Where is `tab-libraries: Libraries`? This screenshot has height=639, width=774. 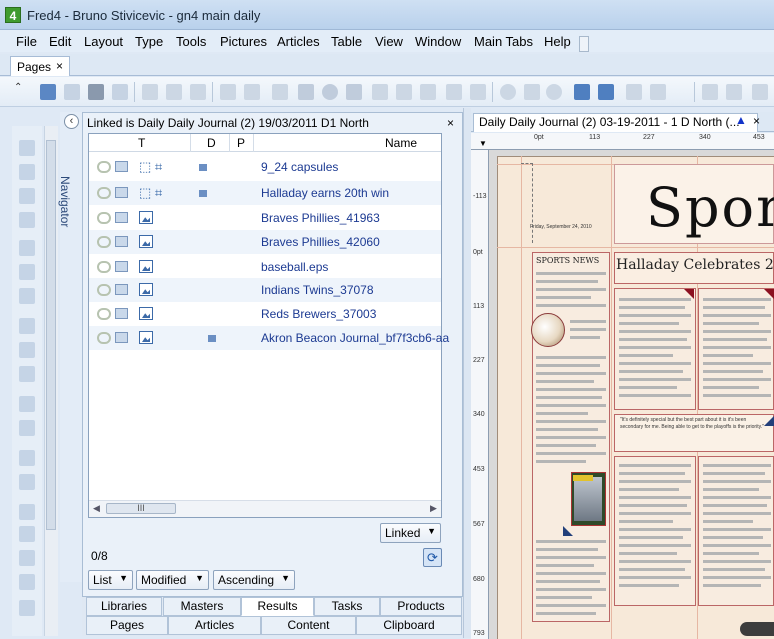
tab-libraries: Libraries is located at coordinates (124, 606).